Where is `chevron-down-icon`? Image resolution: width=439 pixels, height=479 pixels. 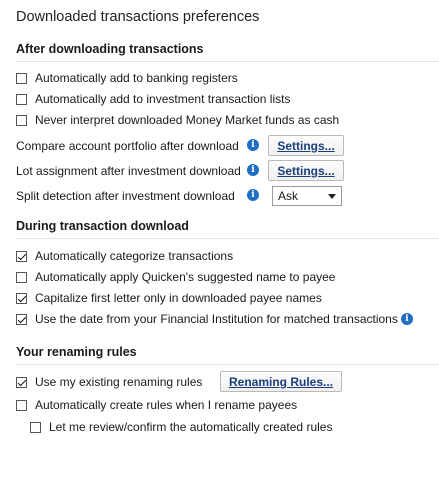
chevron-down-icon is located at coordinates (332, 196).